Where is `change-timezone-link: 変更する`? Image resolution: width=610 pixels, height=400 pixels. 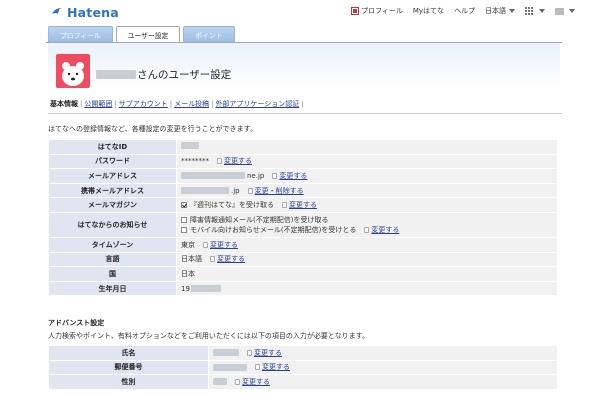
change-timezone-link: 変更する is located at coordinates (224, 245).